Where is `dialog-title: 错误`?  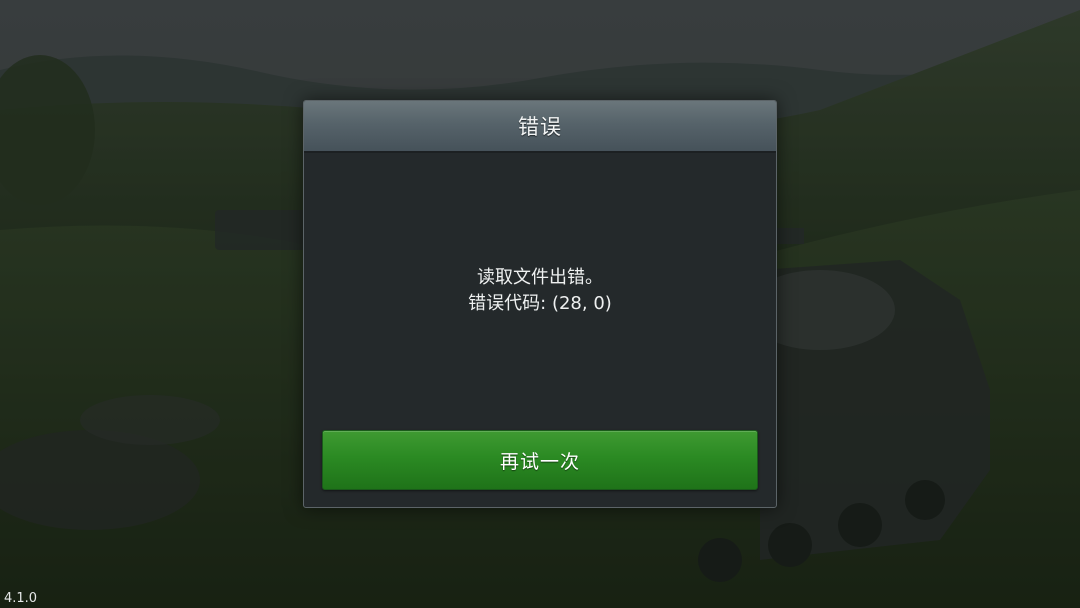 dialog-title: 错误 is located at coordinates (540, 127).